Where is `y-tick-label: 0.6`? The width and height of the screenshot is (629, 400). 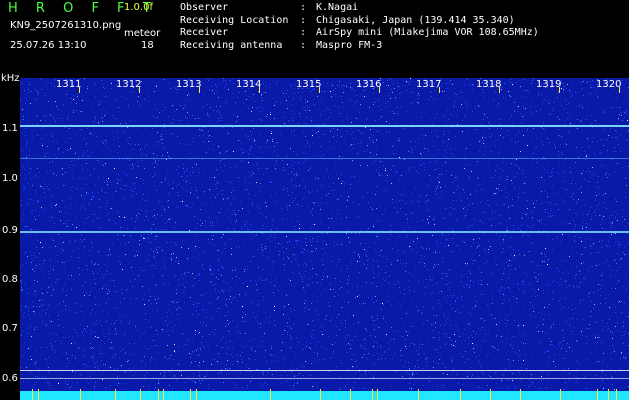 y-tick-label: 0.6 is located at coordinates (10, 378).